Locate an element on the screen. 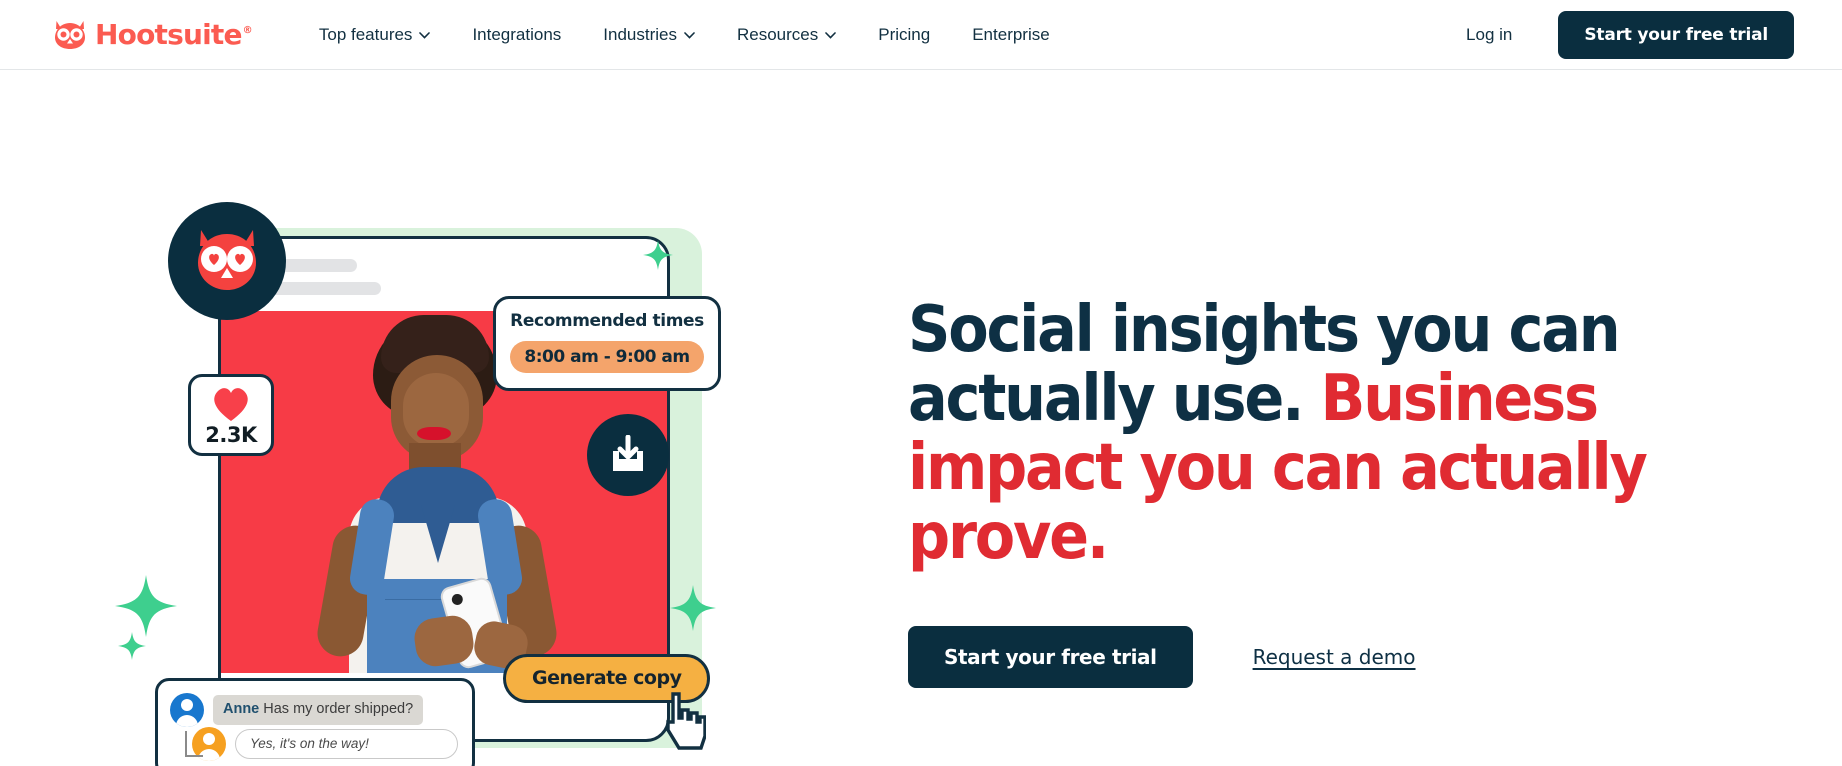 Image resolution: width=1842 pixels, height=766 pixels. header-start-free-trial-button: Start your free trial is located at coordinates (1676, 34).